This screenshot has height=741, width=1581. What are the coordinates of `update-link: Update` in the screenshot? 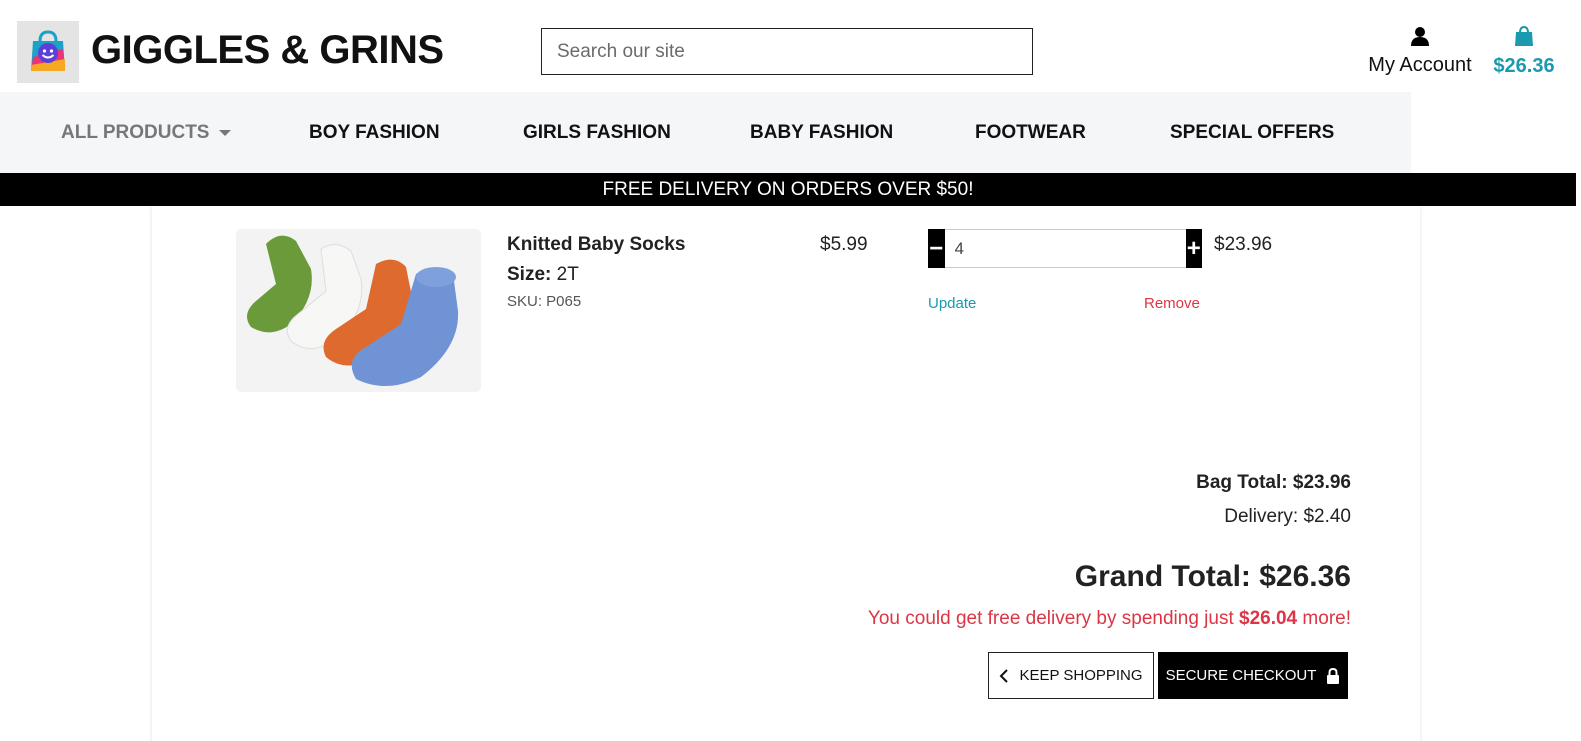 It's located at (952, 303).